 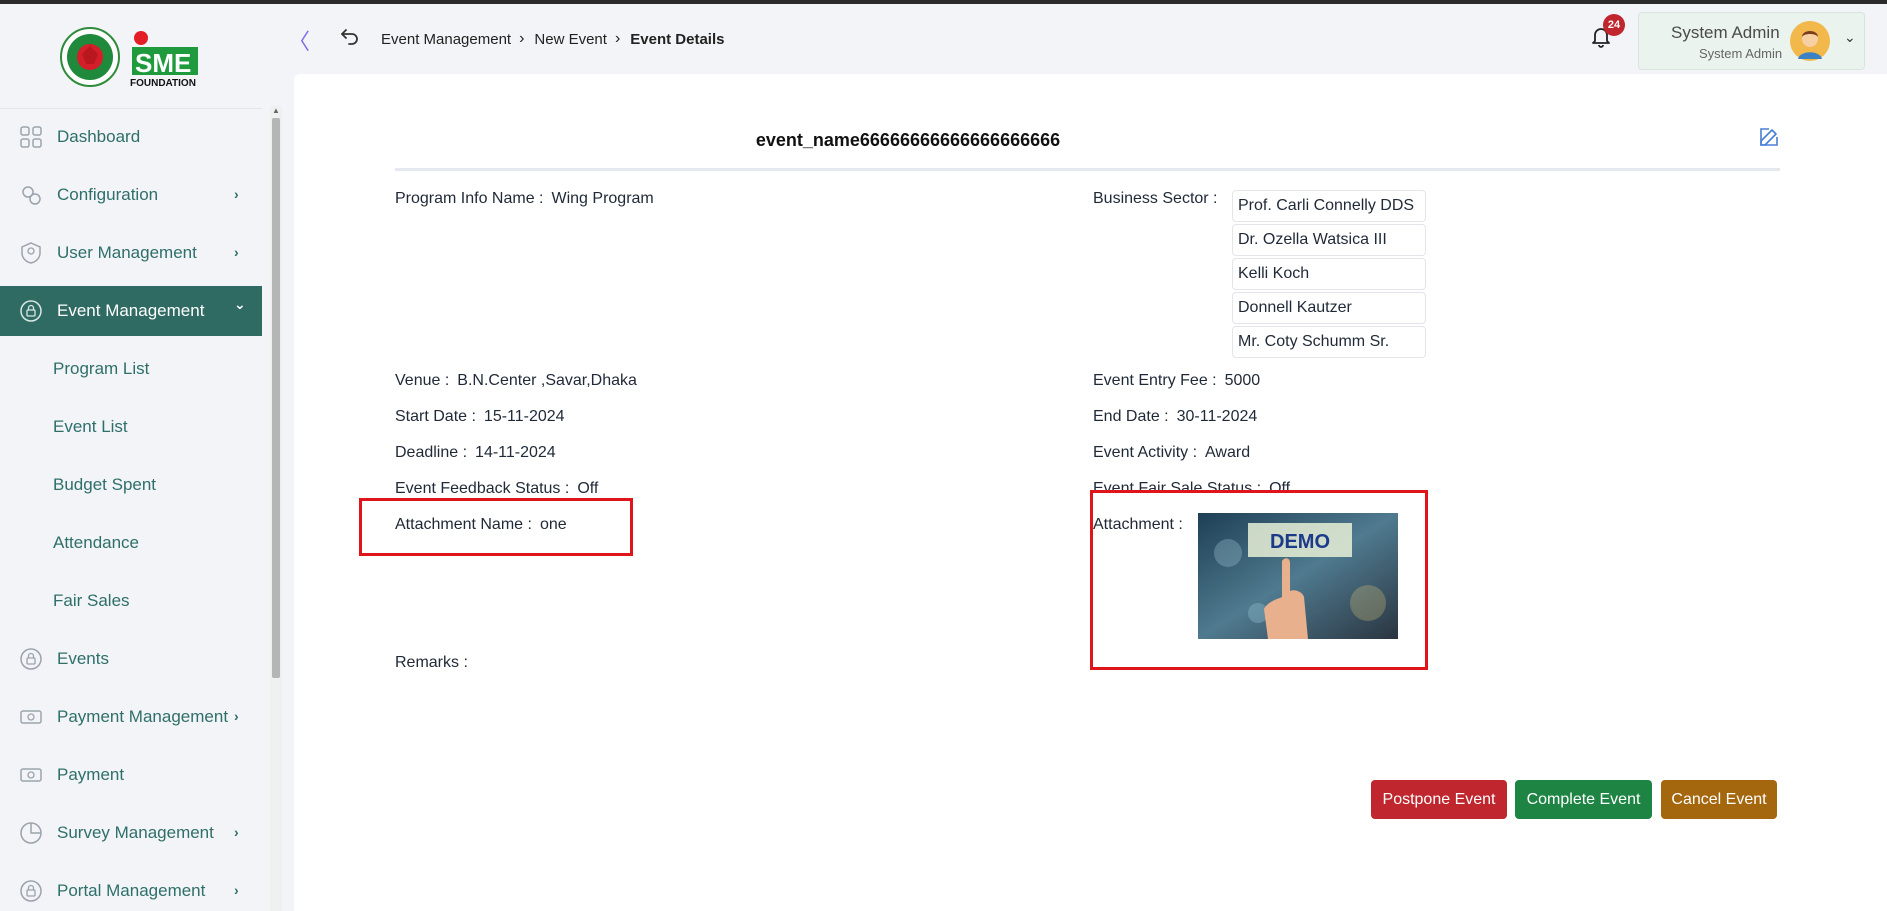 What do you see at coordinates (105, 484) in the screenshot?
I see `sidebar-subitem-label: Budget Spent` at bounding box center [105, 484].